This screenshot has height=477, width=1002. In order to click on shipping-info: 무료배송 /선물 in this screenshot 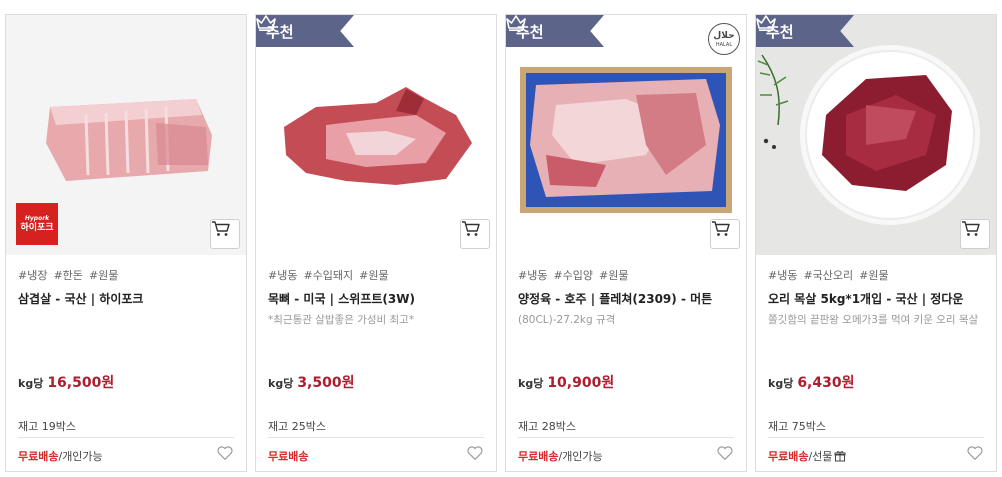, I will do `click(807, 456)`.